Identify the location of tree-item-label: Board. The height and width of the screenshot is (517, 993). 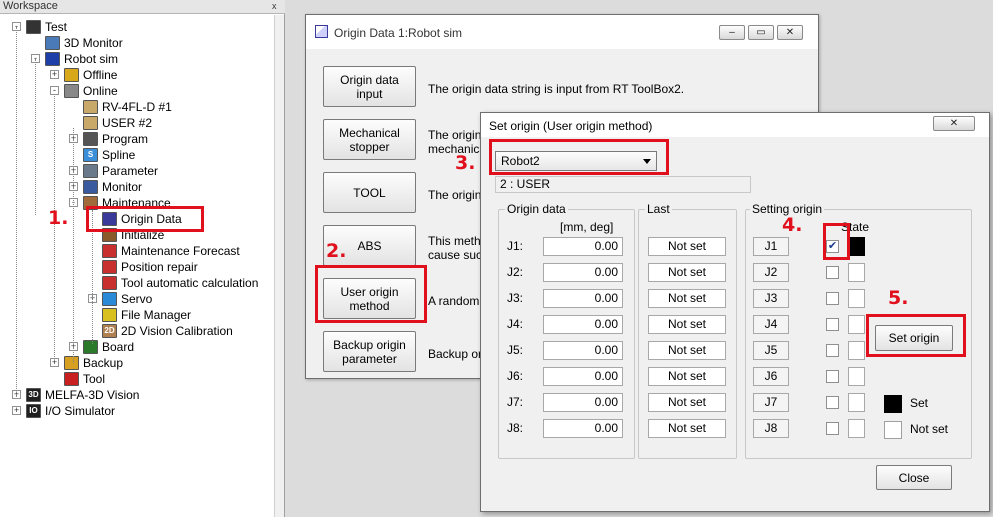
(118, 347).